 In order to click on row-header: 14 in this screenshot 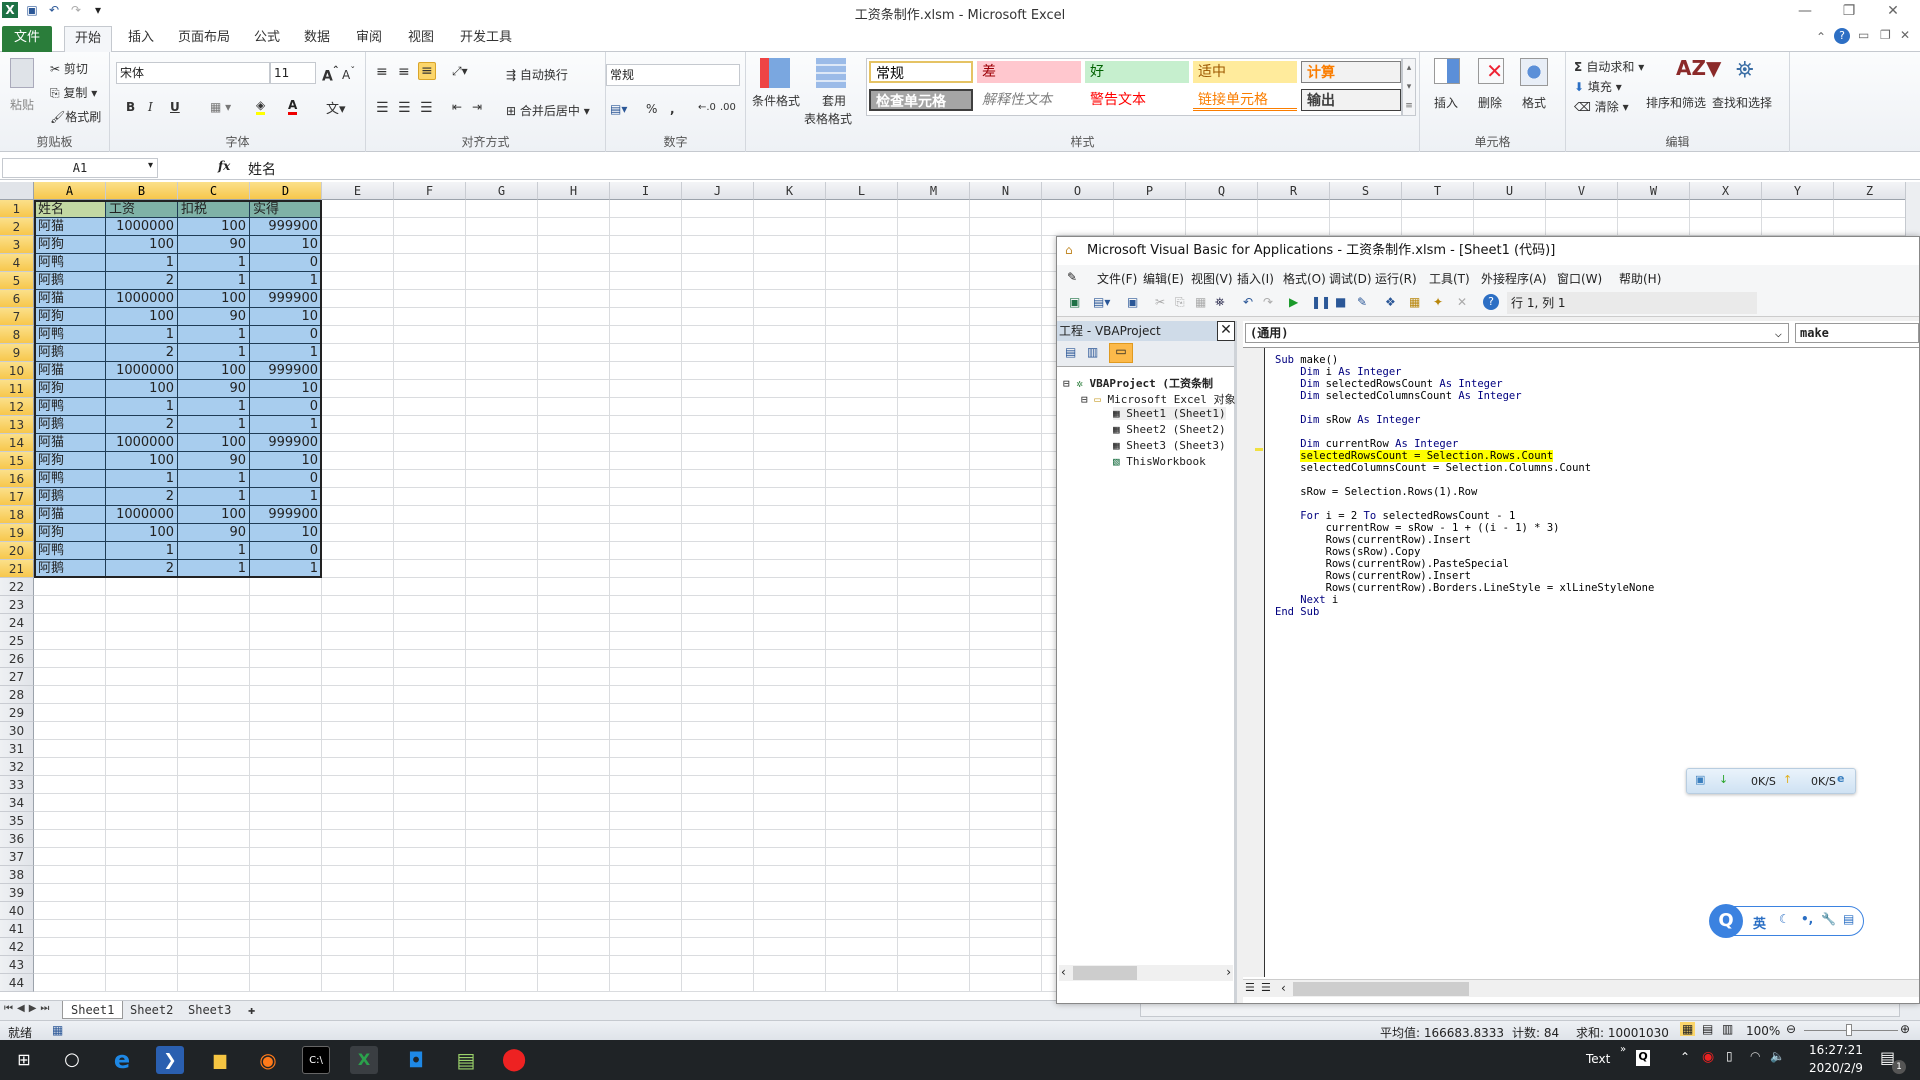, I will do `click(17, 443)`.